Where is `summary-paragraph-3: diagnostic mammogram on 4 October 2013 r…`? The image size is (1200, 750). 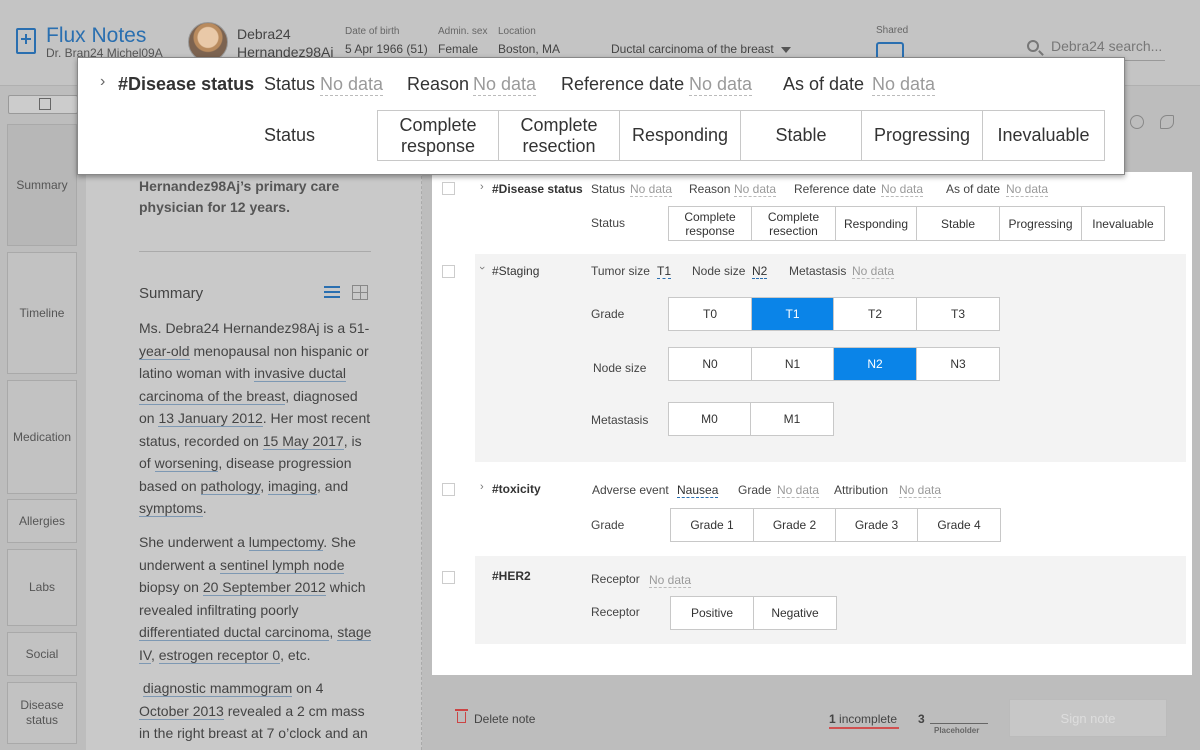 summary-paragraph-3: diagnostic mammogram on 4 October 2013 r… is located at coordinates (253, 710).